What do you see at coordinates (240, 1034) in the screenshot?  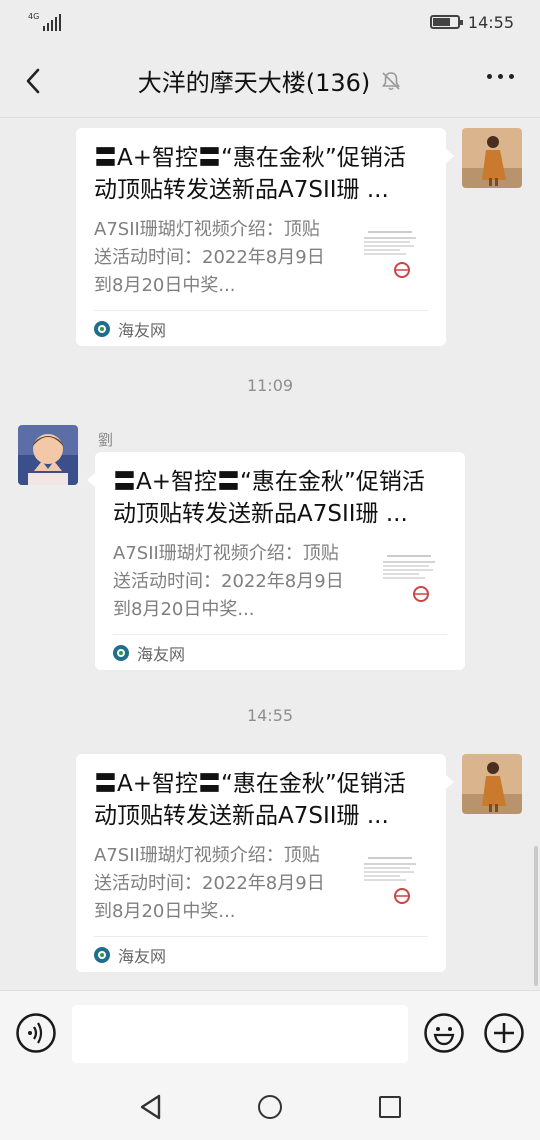 I see `message-input` at bounding box center [240, 1034].